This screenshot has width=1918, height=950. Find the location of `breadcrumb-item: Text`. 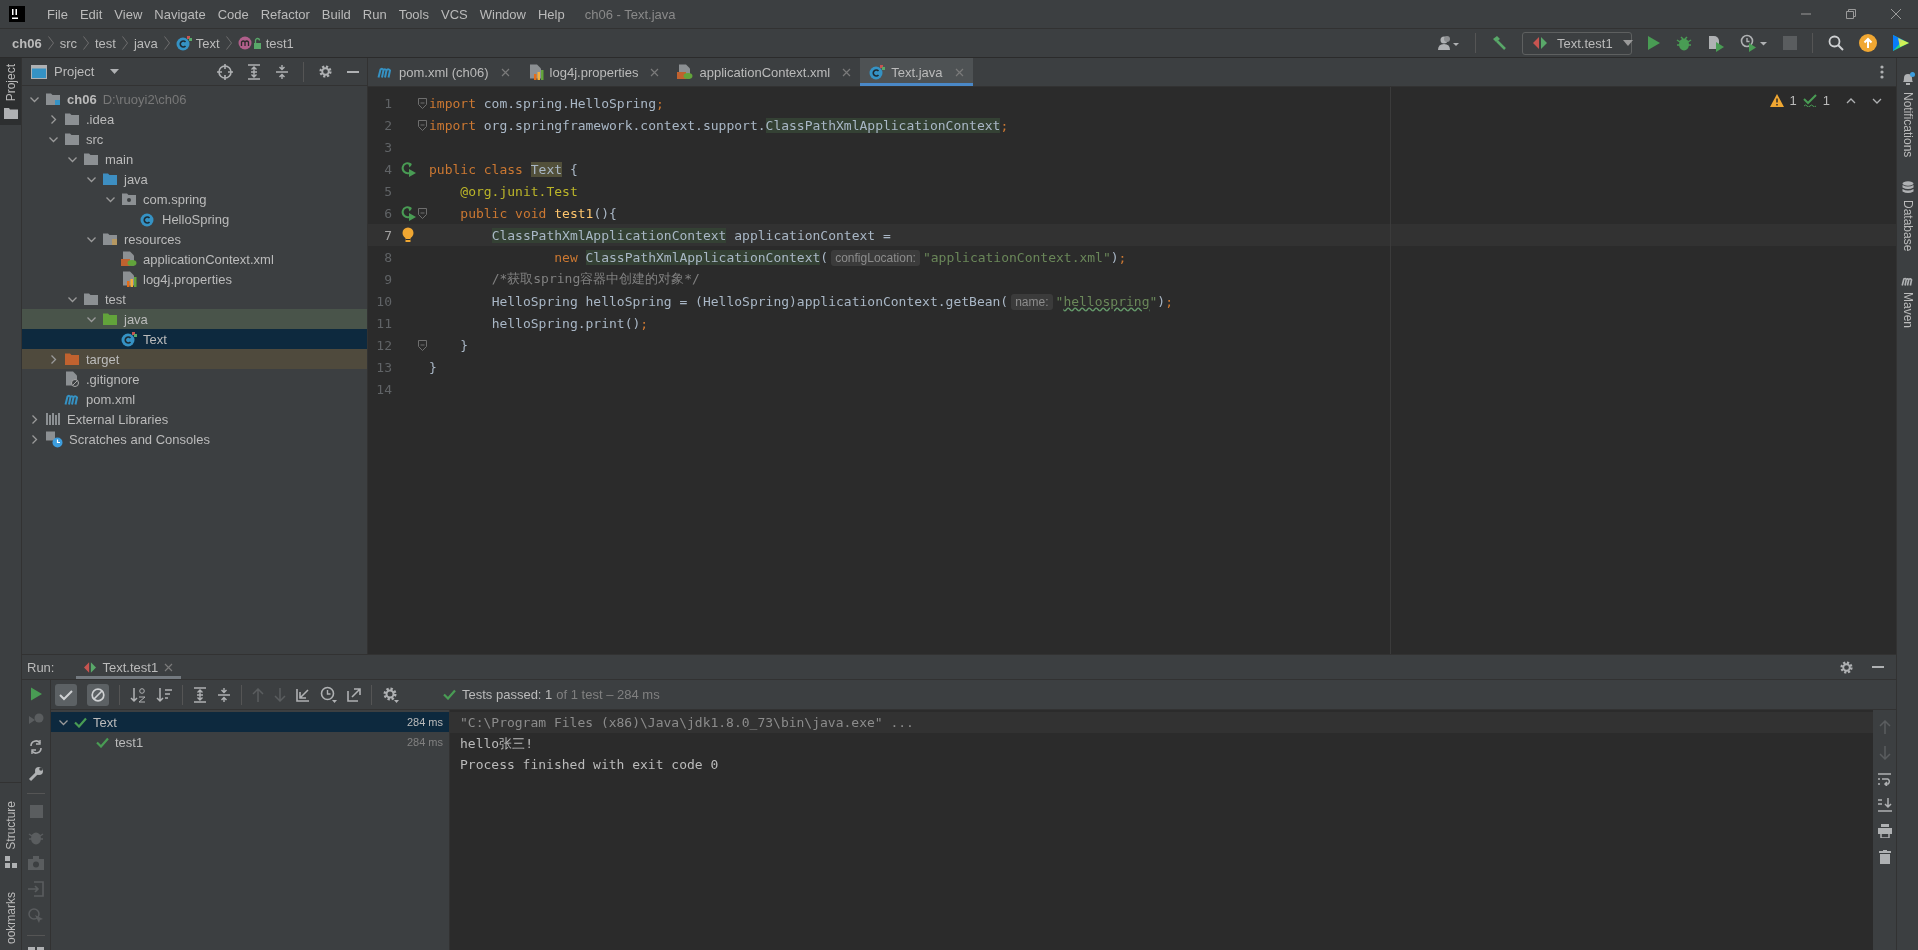

breadcrumb-item: Text is located at coordinates (197, 43).